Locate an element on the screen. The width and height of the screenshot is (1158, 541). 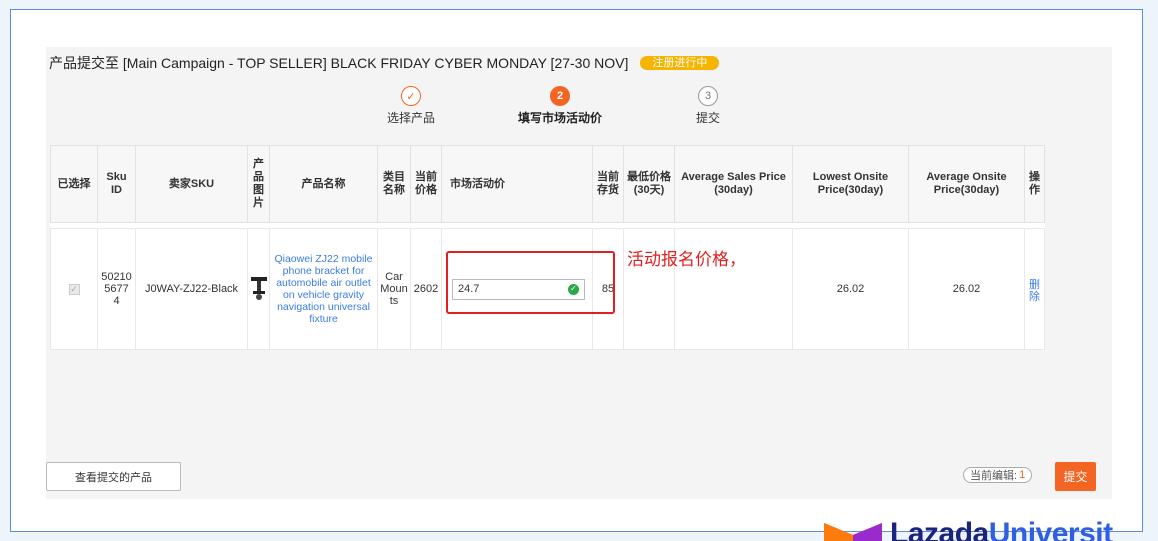
view-submitted-button: 查看提交的产品 is located at coordinates (113, 476).